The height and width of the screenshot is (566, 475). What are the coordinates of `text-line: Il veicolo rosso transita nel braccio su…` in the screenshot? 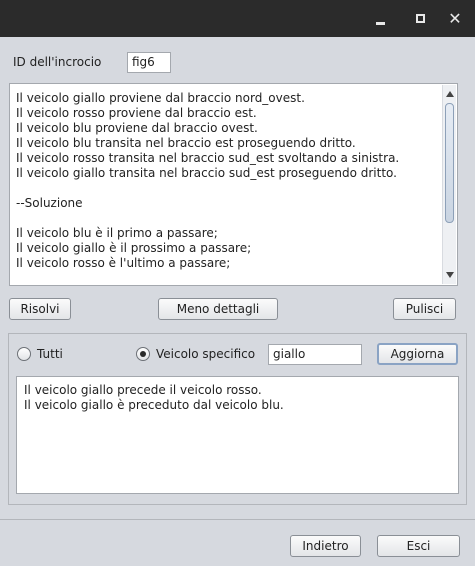 It's located at (208, 158).